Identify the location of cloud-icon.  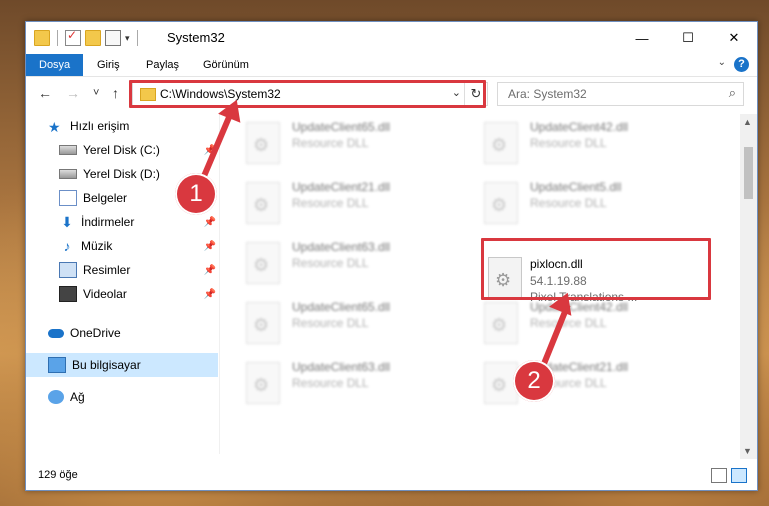
(56, 333).